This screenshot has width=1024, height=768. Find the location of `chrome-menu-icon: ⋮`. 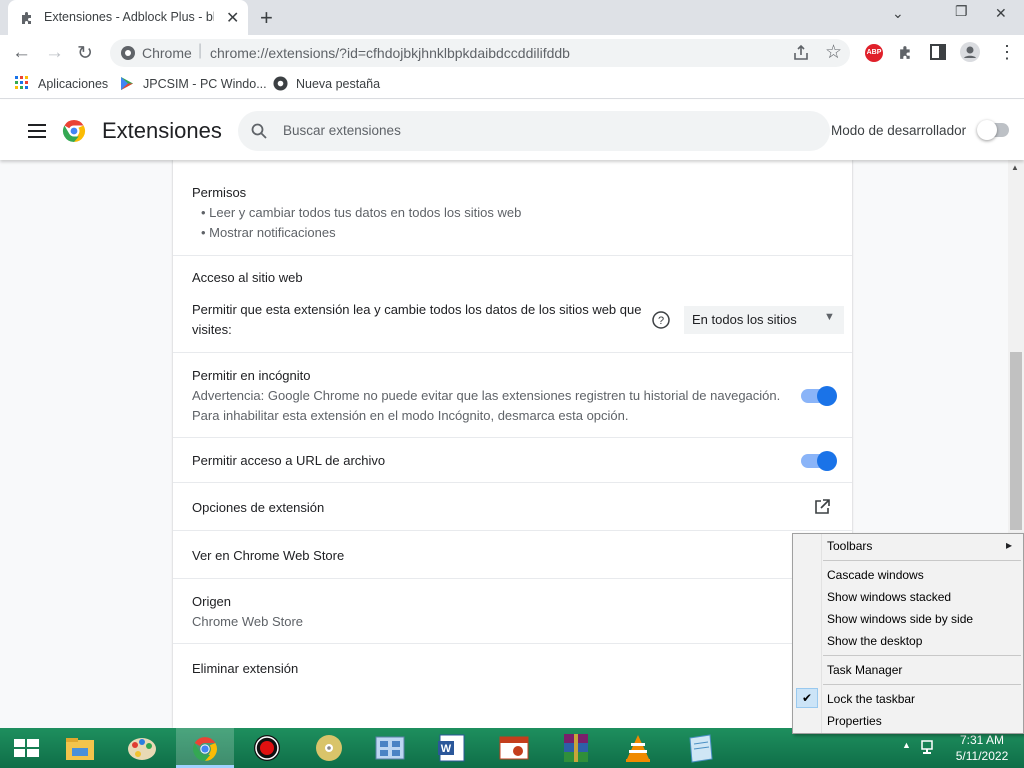

chrome-menu-icon: ⋮ is located at coordinates (1007, 52).